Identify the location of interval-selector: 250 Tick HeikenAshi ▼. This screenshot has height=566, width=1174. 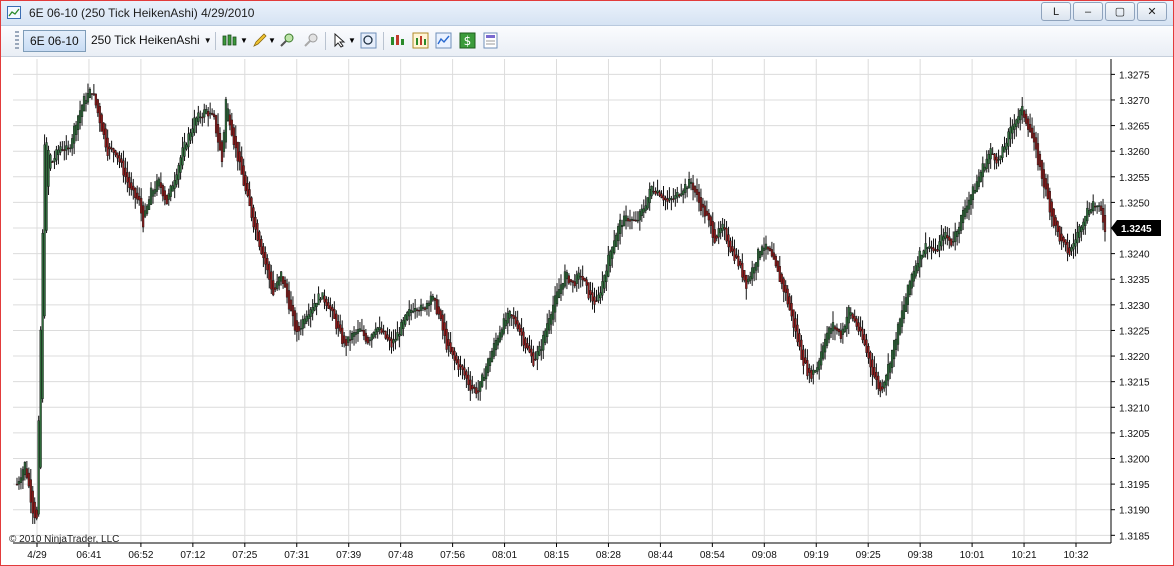
(151, 40).